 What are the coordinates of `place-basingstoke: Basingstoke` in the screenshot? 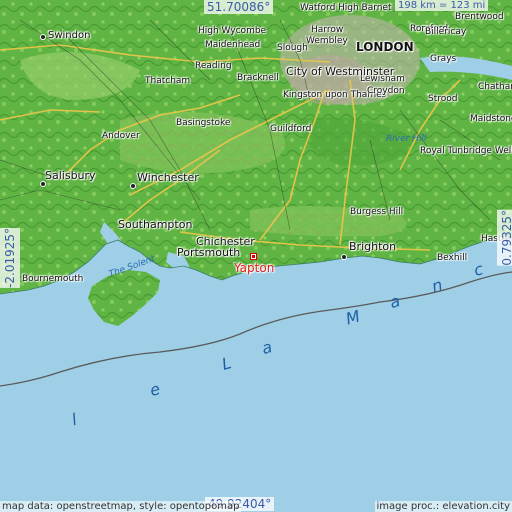 It's located at (203, 123).